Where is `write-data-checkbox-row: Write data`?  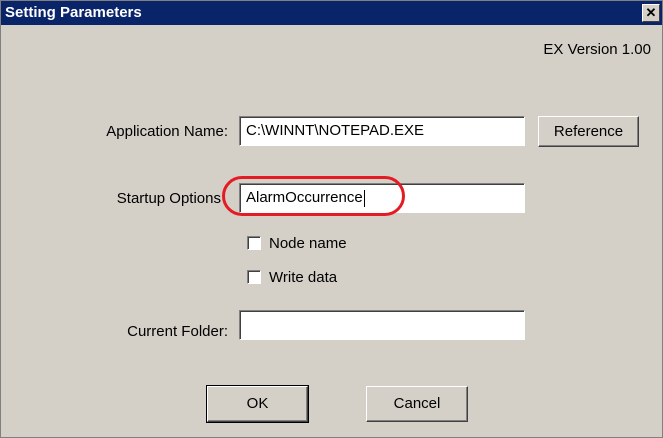
write-data-checkbox-row: Write data is located at coordinates (292, 277).